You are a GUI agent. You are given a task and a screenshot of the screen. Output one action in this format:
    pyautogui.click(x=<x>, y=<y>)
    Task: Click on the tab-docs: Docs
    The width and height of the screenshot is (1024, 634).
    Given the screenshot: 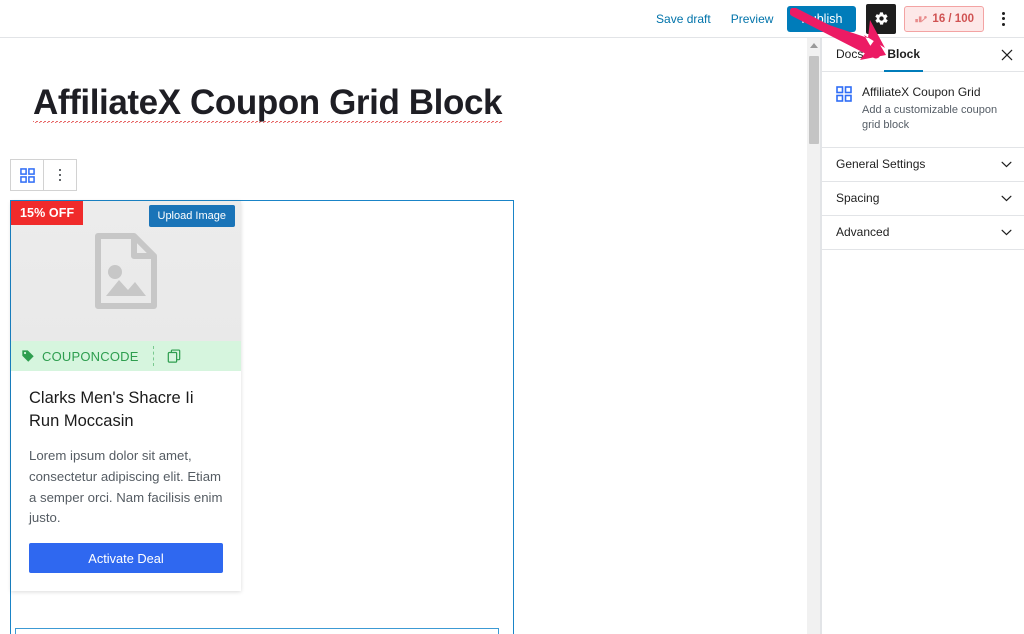 What is the action you would take?
    pyautogui.click(x=849, y=54)
    